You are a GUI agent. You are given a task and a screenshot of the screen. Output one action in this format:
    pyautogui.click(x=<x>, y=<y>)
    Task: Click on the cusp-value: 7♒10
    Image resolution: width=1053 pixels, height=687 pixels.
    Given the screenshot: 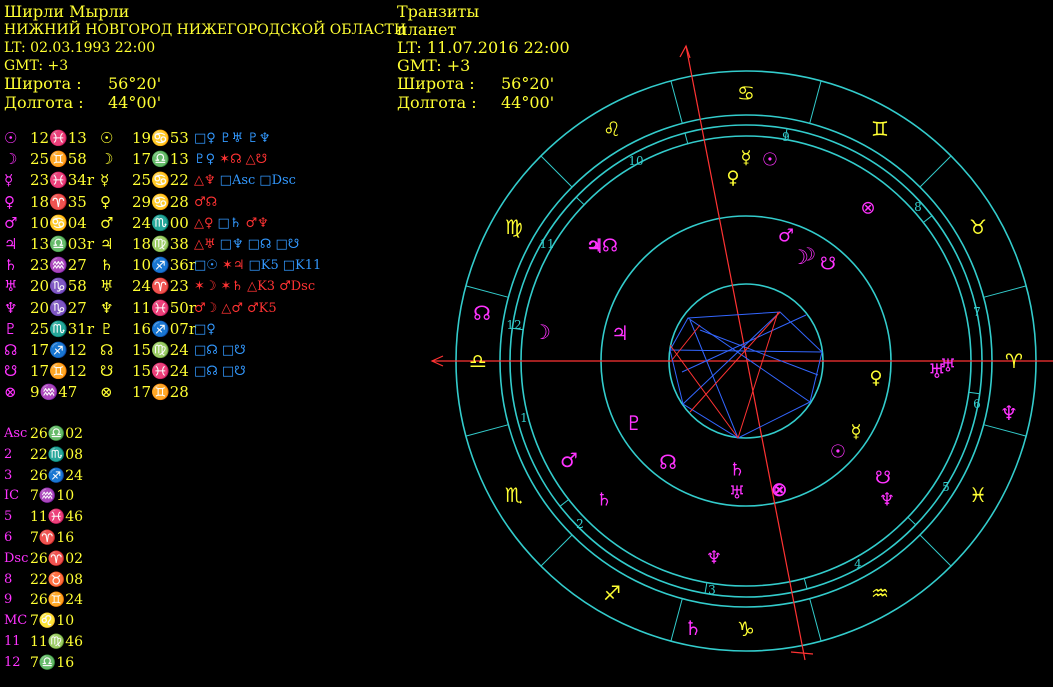 What is the action you would take?
    pyautogui.click(x=52, y=496)
    